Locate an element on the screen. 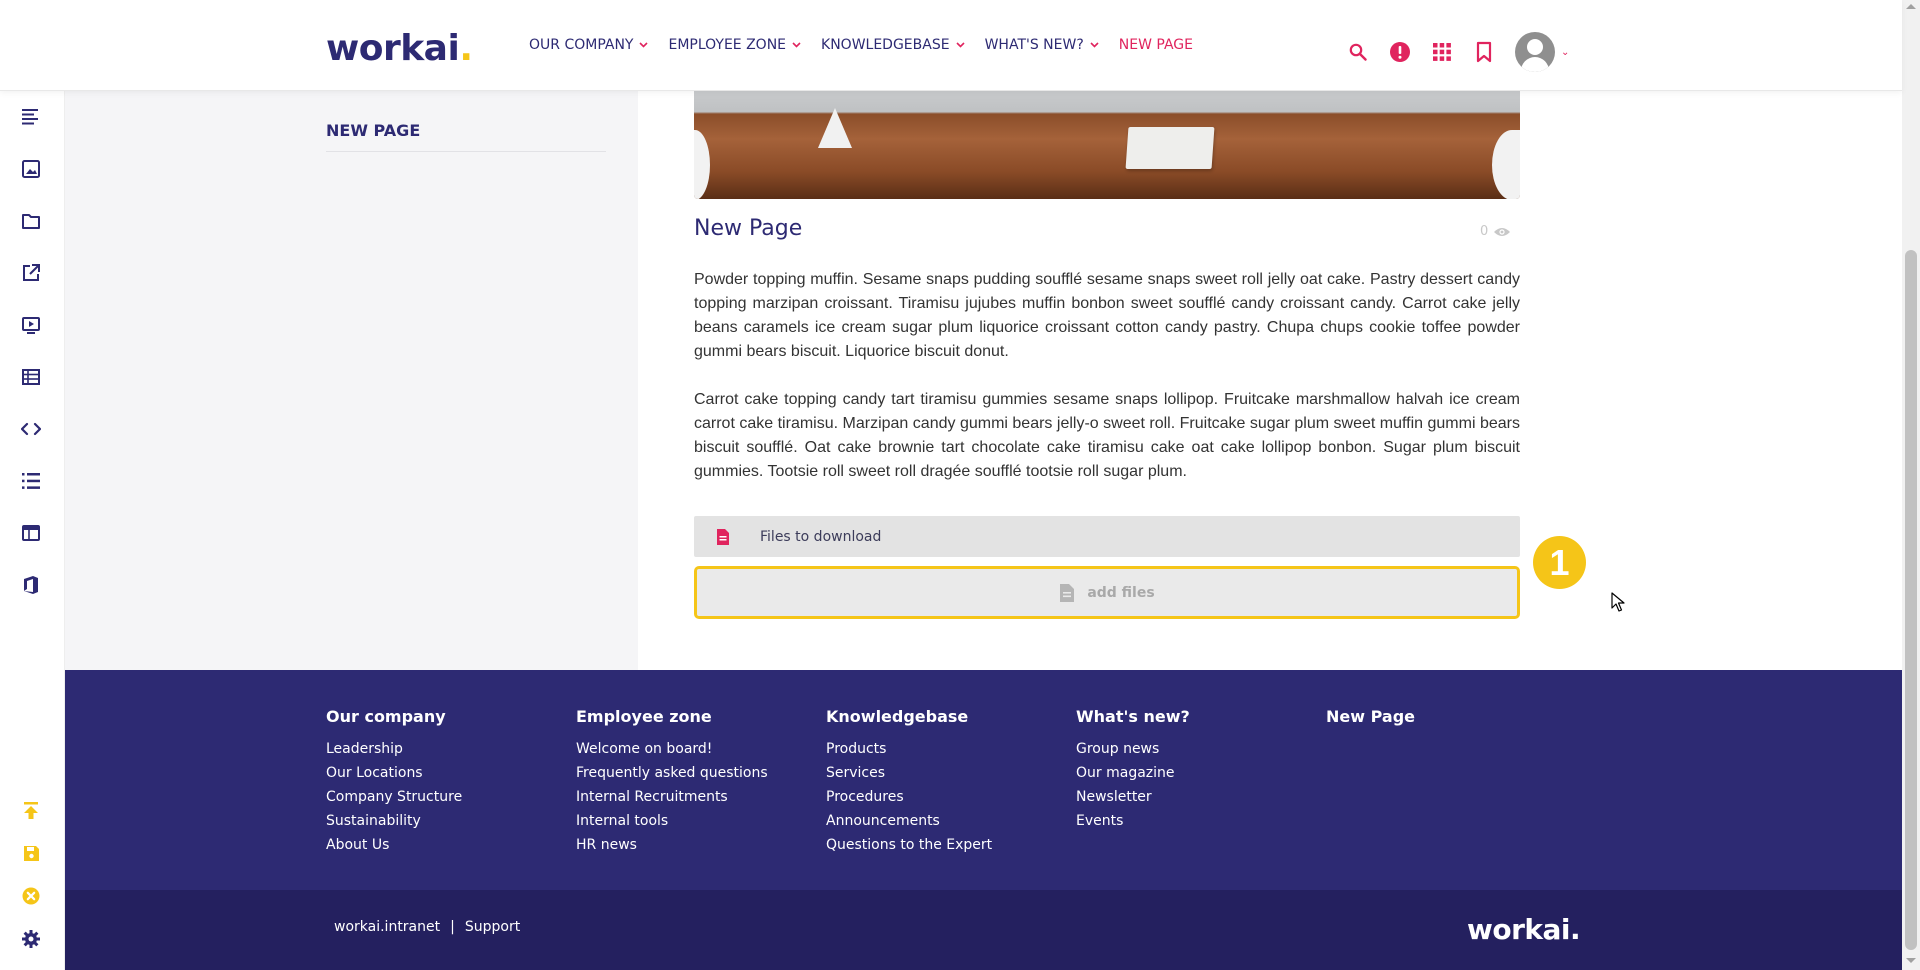  user-menu: ⌄ is located at coordinates (1542, 52).